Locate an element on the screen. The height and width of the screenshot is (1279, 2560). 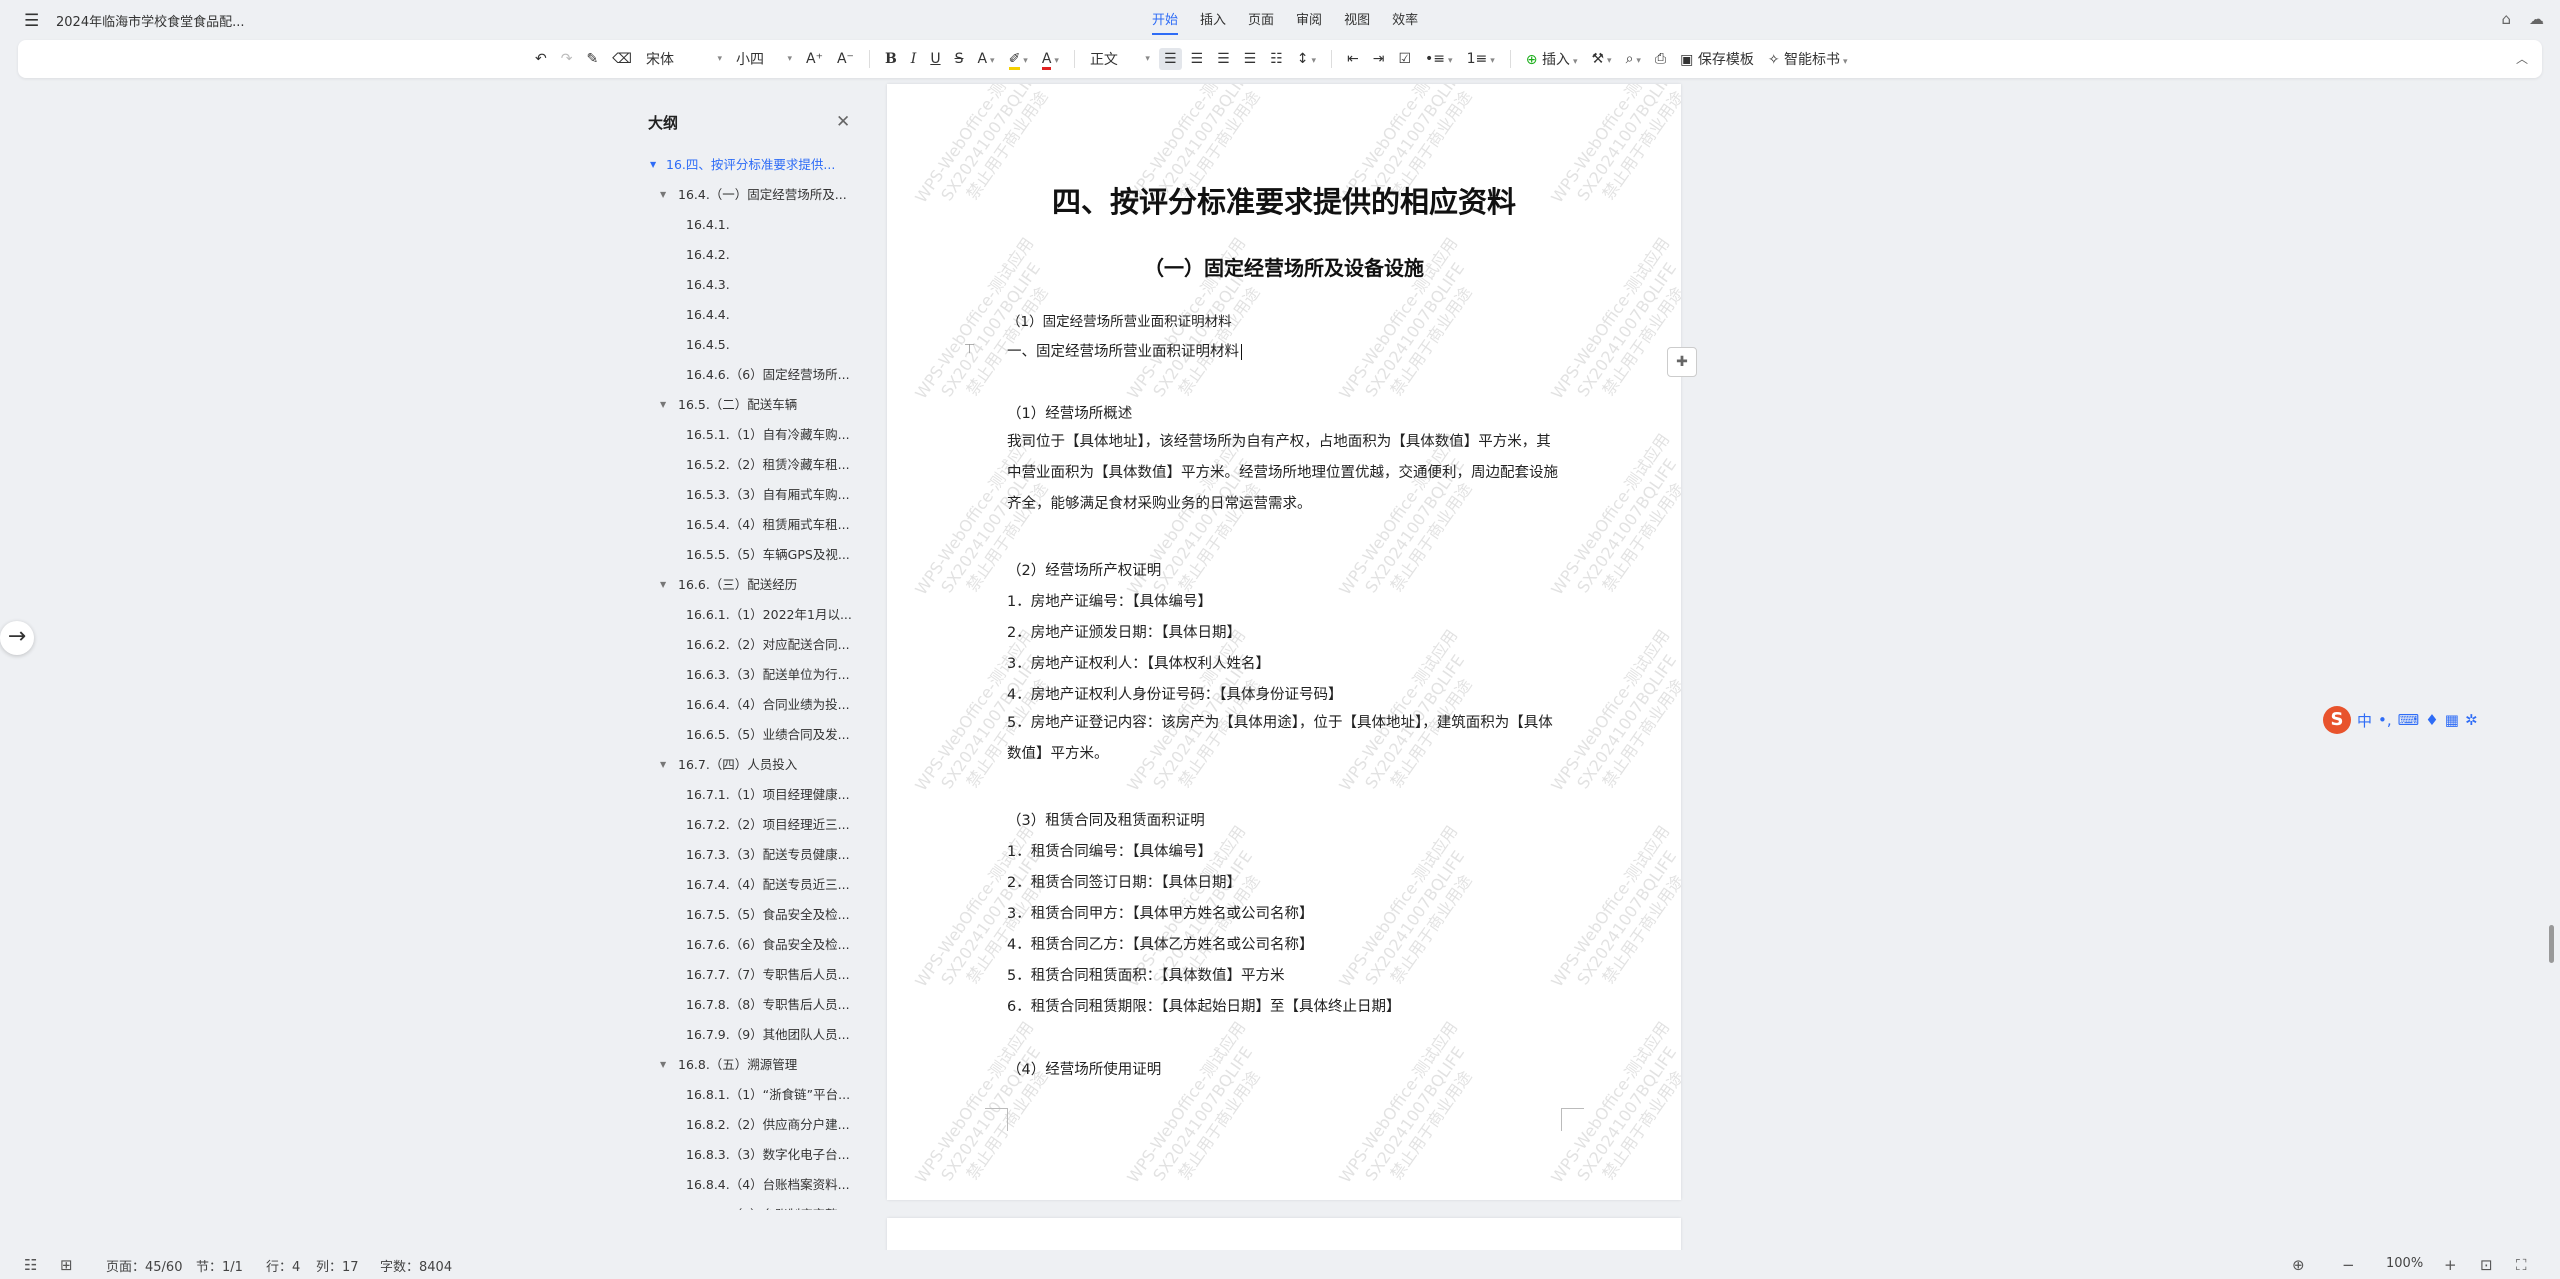
tools-button: ⚒ ▾ is located at coordinates (1601, 59).